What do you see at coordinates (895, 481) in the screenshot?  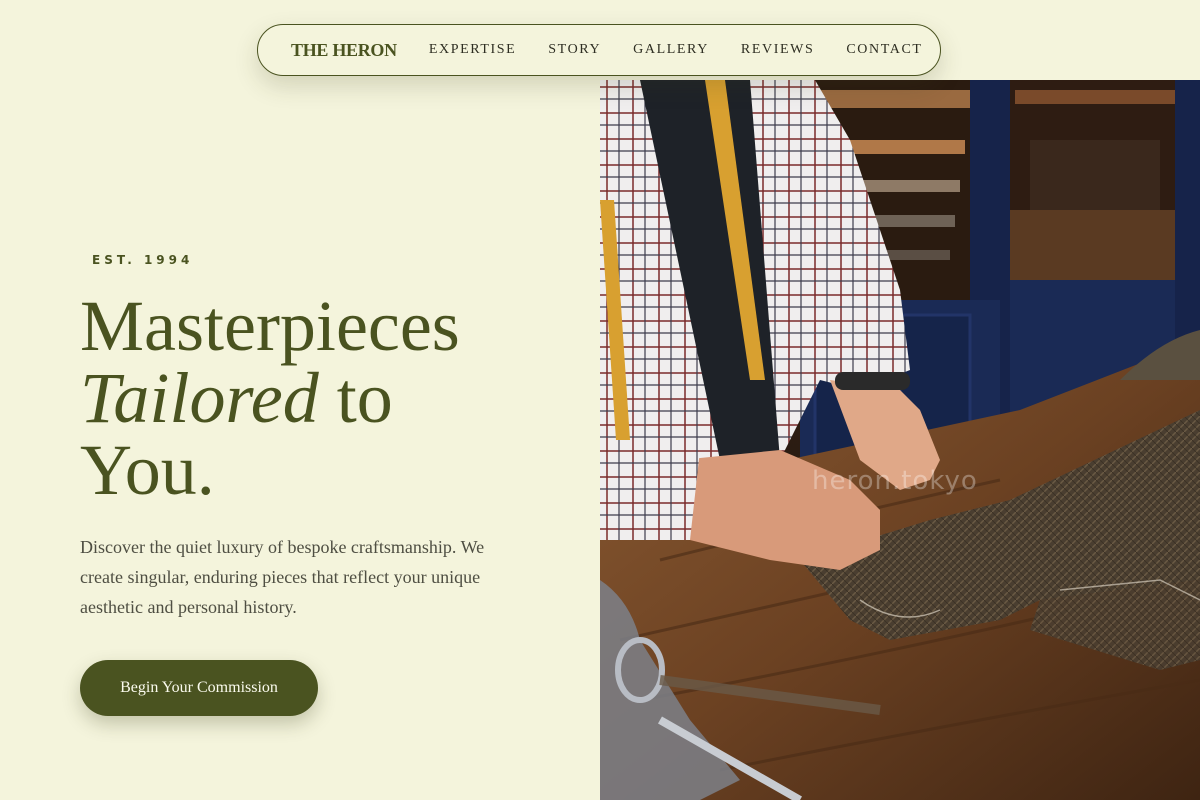 I see `image-watermark: heron.tokyo` at bounding box center [895, 481].